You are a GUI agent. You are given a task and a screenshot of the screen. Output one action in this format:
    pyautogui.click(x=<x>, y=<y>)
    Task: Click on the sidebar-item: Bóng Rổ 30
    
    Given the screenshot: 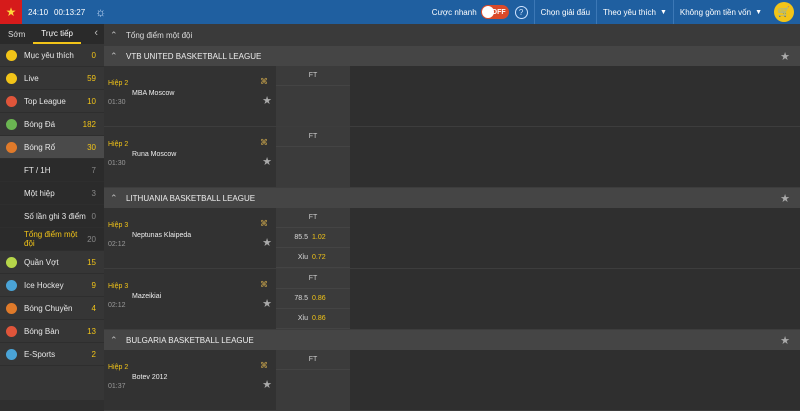 What is the action you would take?
    pyautogui.click(x=52, y=147)
    